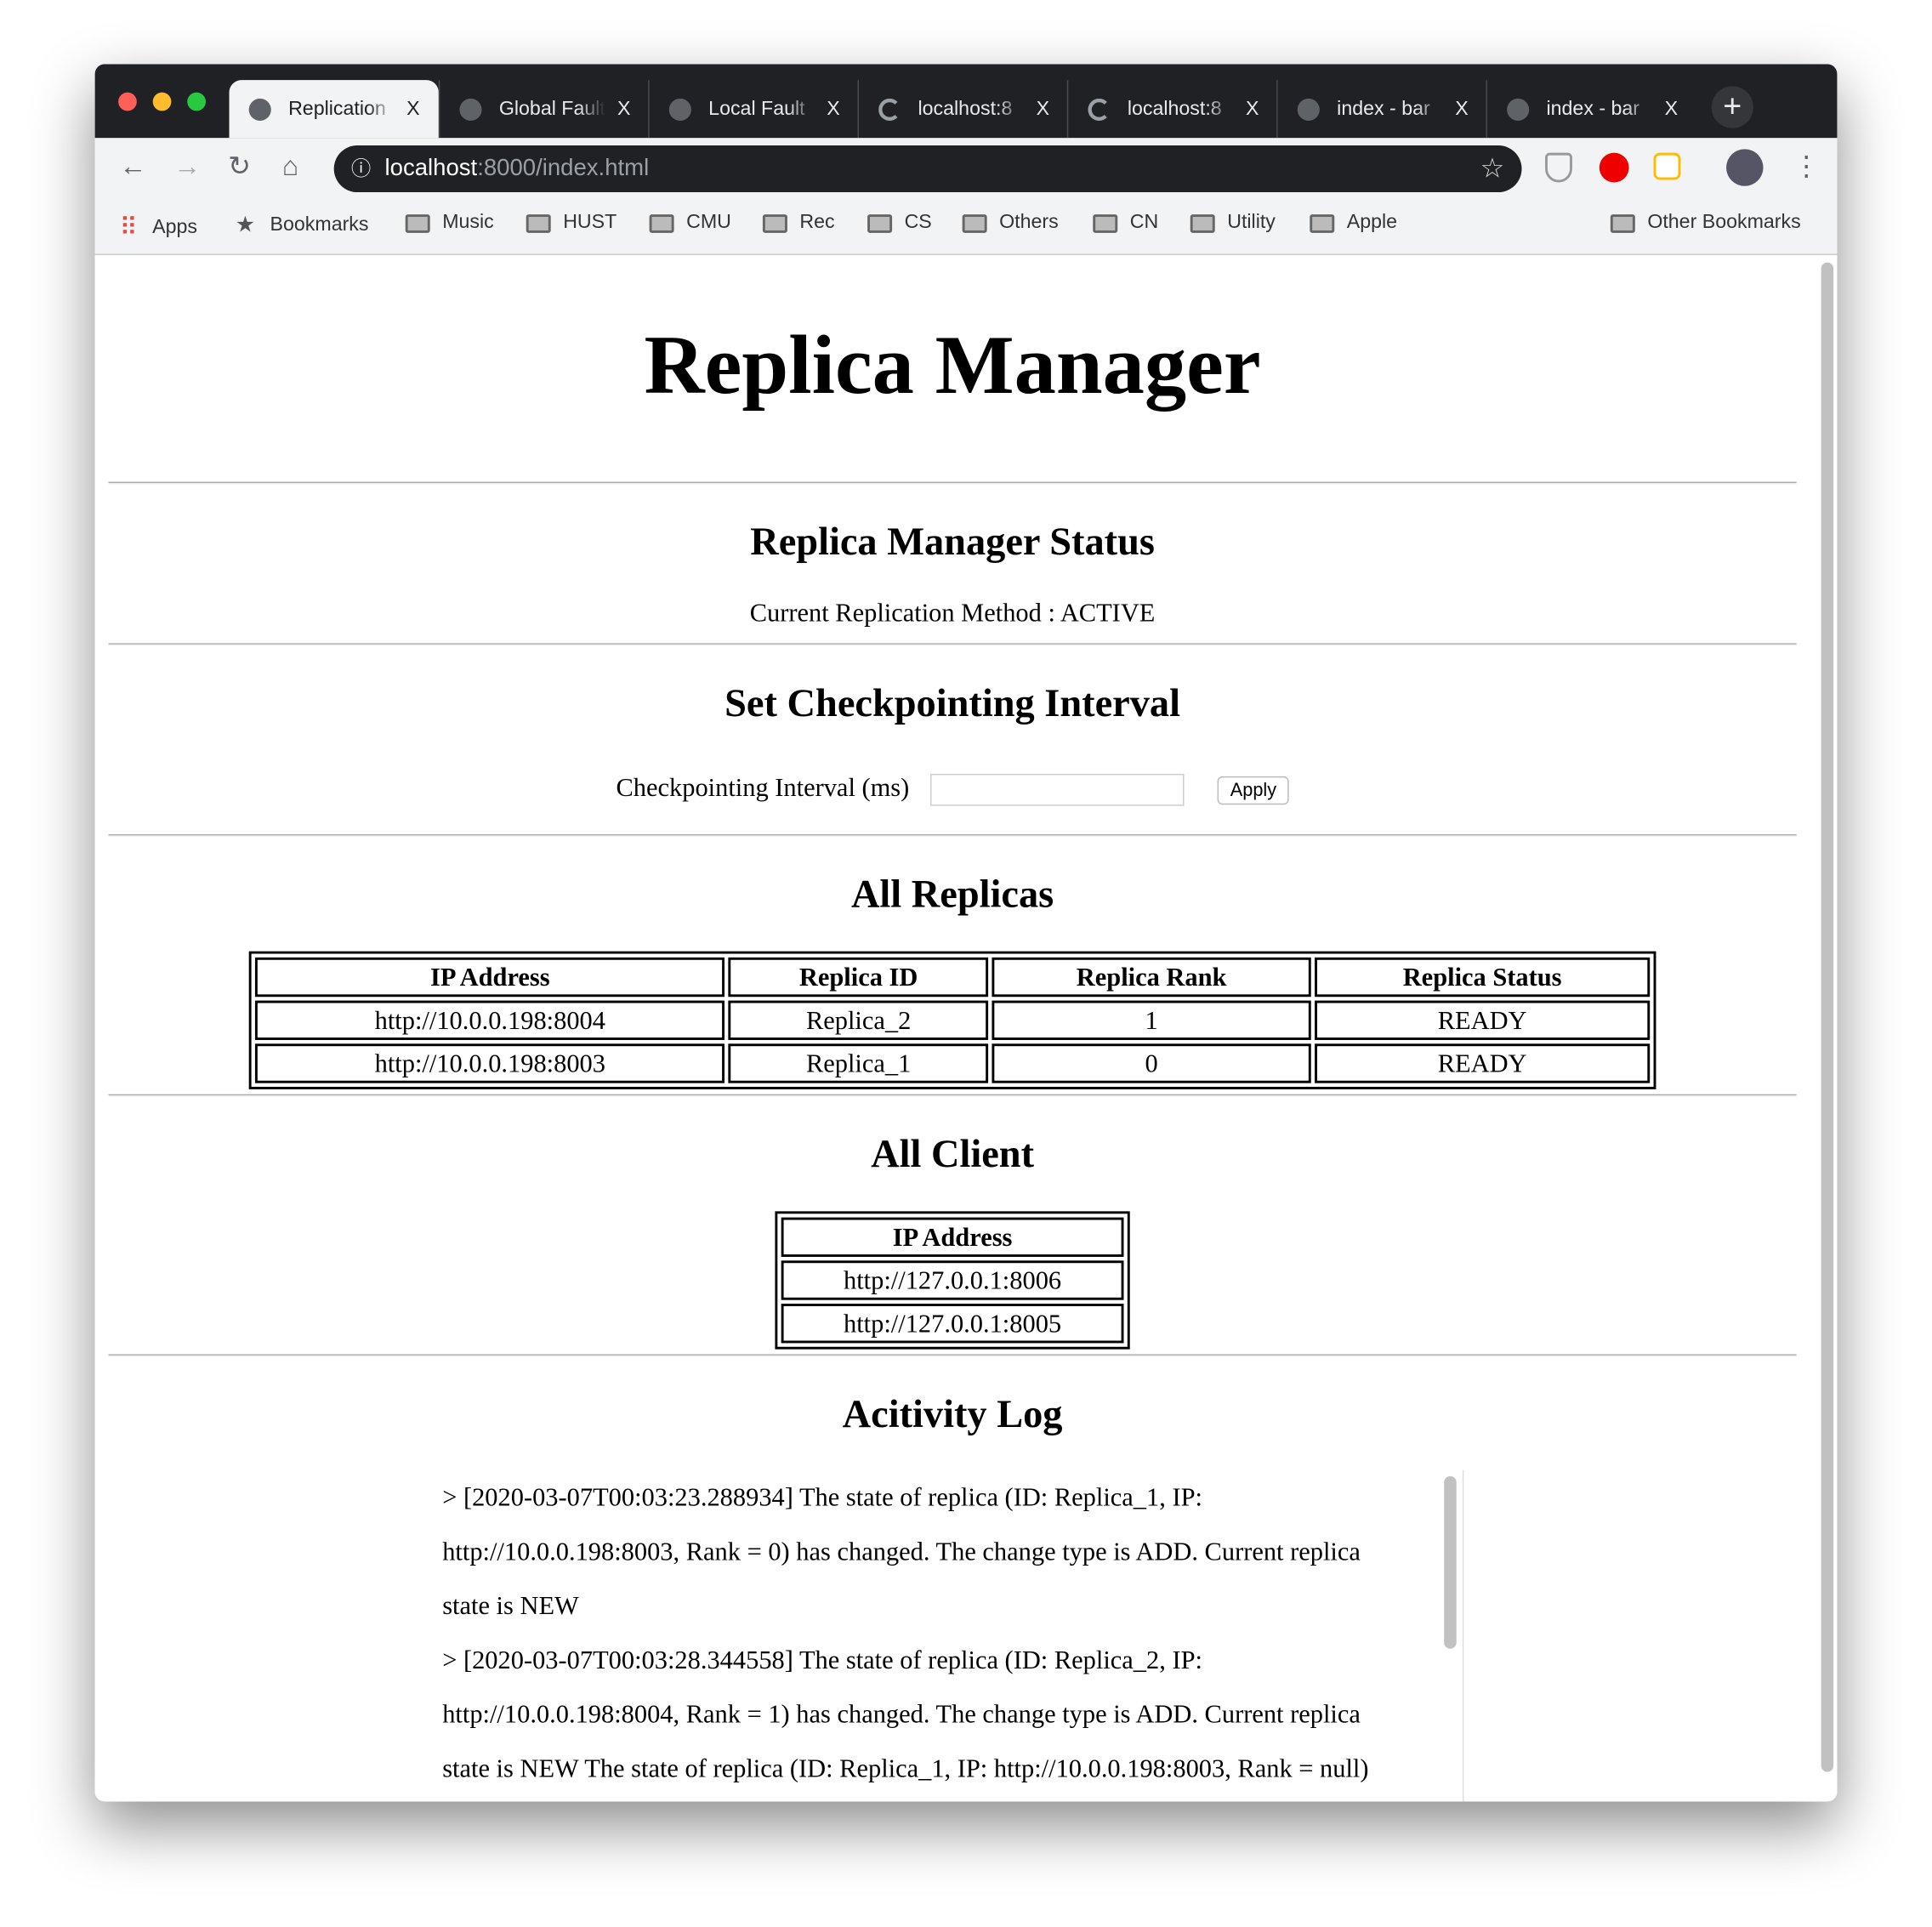 This screenshot has width=1932, height=1927. Describe the element at coordinates (1057, 790) in the screenshot. I see `checkpoint-interval-input` at that location.